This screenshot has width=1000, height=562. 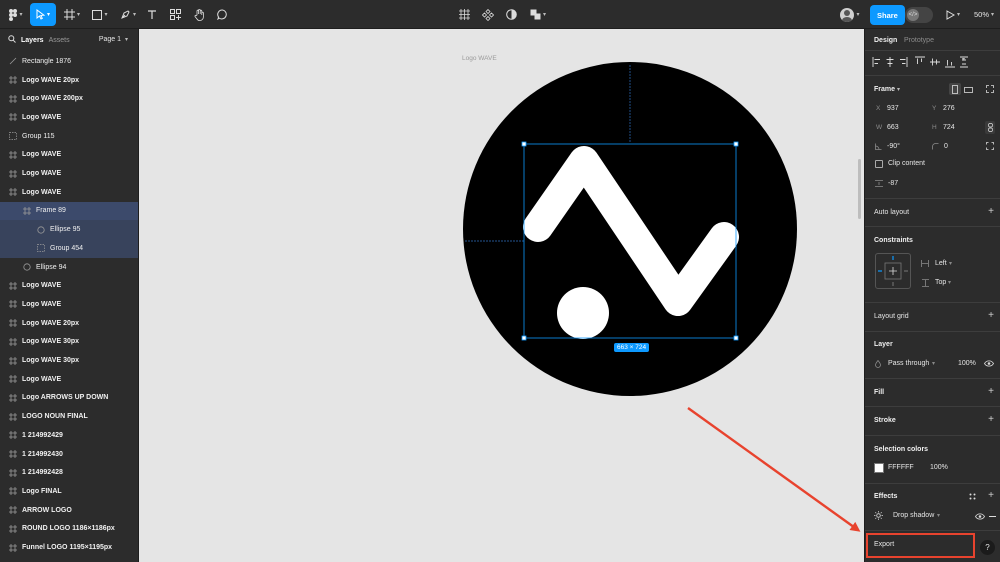 I want to click on landscape-orientation-icon, so click(x=968, y=90).